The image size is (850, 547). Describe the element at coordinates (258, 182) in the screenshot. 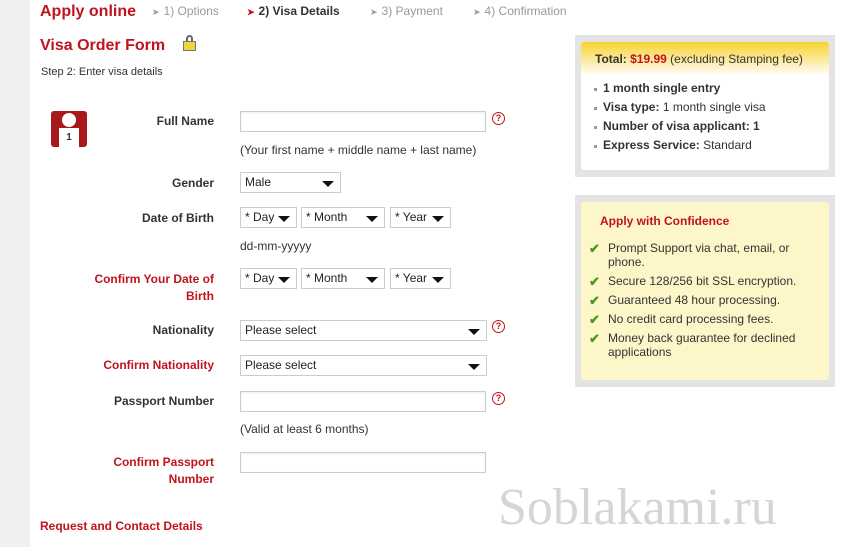

I see `gender-value: Male` at that location.